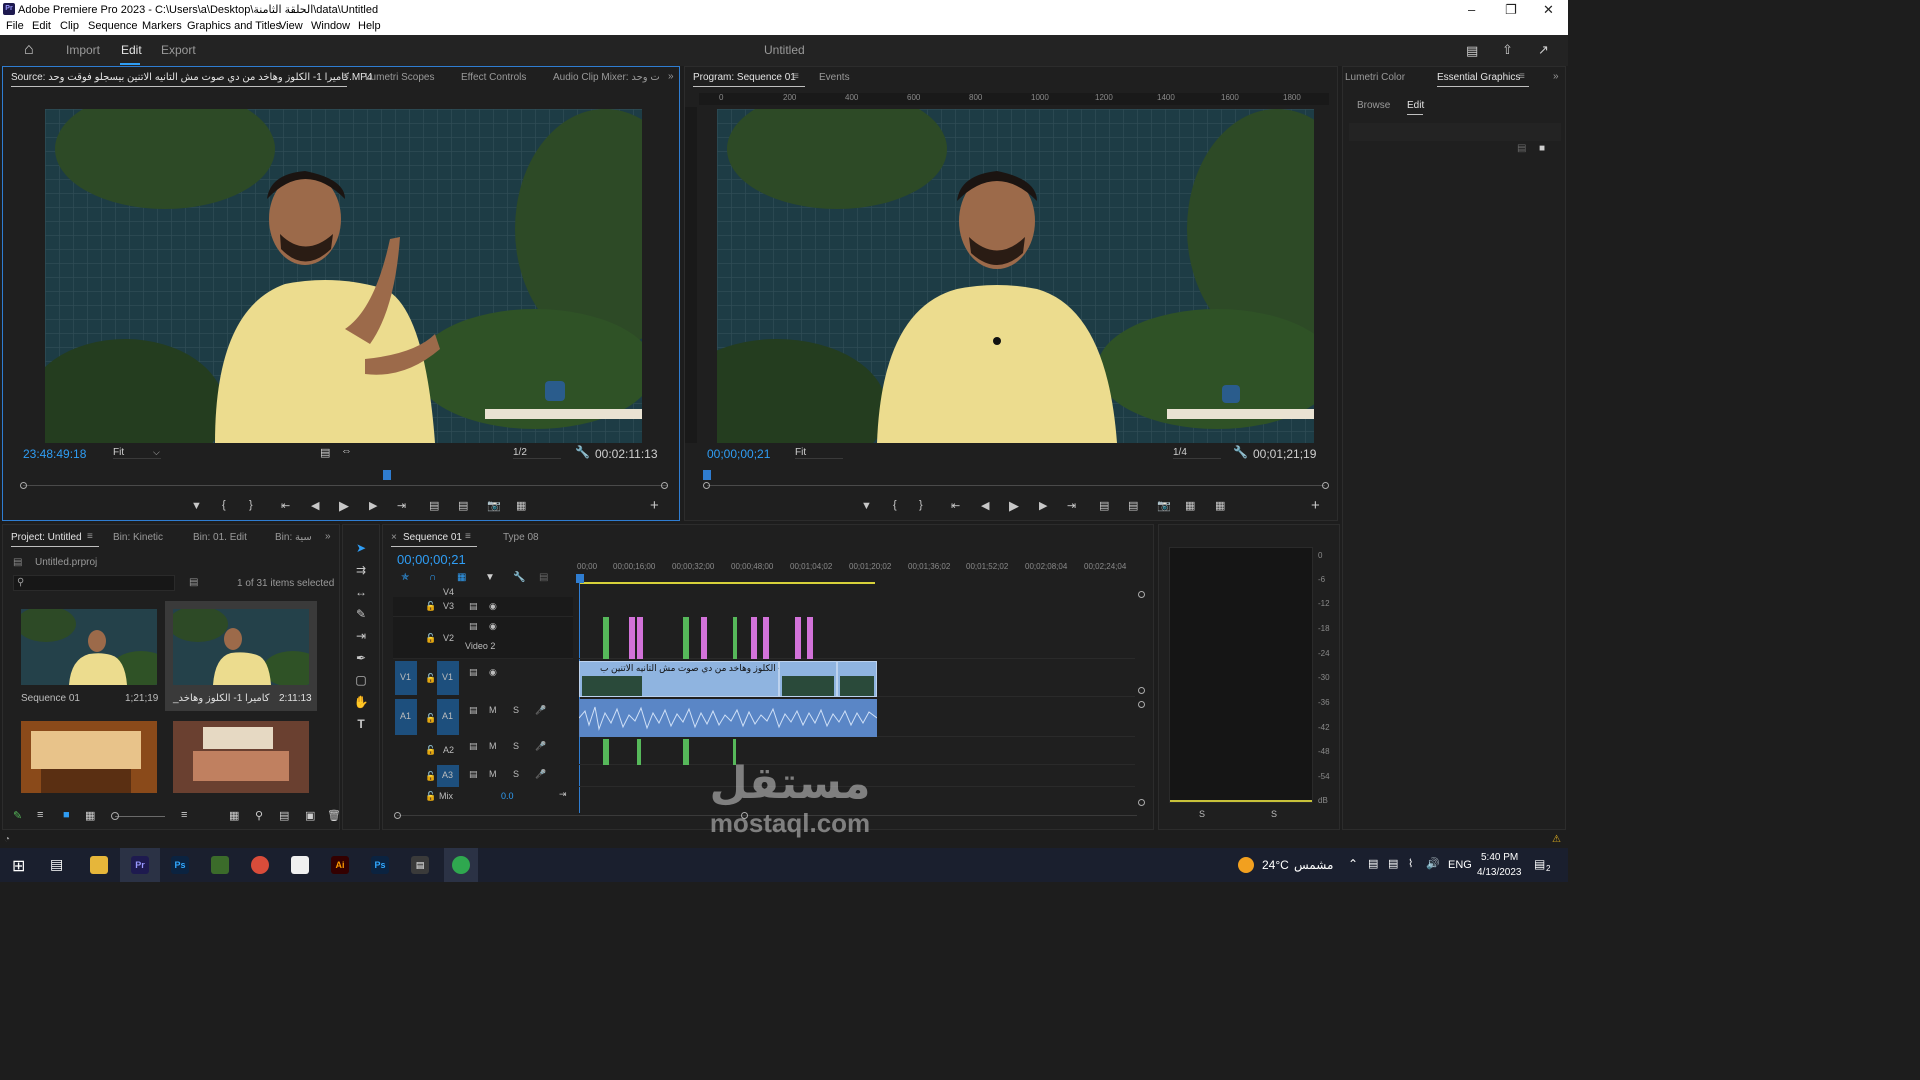  I want to click on weather-label: مشمس, so click(1313, 865).